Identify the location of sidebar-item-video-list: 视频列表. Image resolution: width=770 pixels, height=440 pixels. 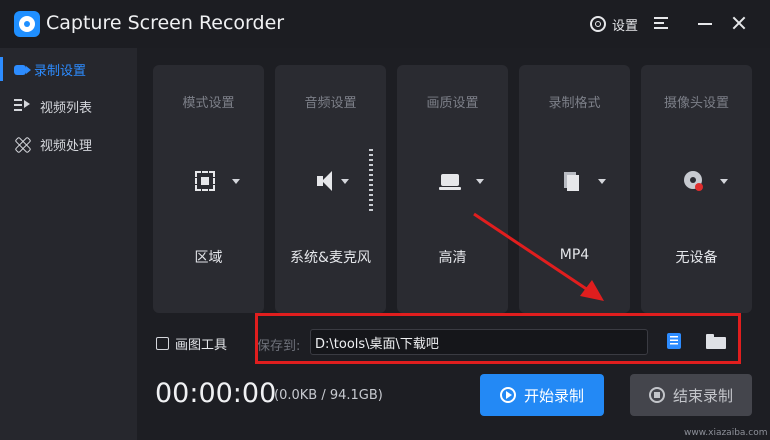
(68, 106).